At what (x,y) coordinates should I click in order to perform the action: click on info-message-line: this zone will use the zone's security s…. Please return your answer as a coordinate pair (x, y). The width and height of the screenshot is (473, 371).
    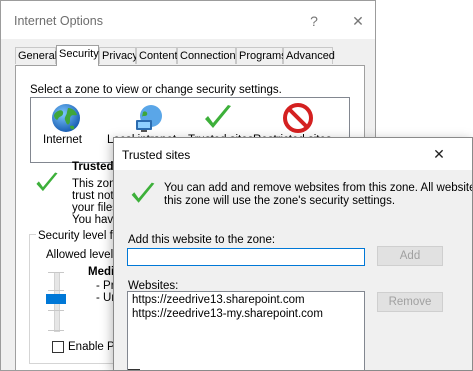
    Looking at the image, I should click on (280, 201).